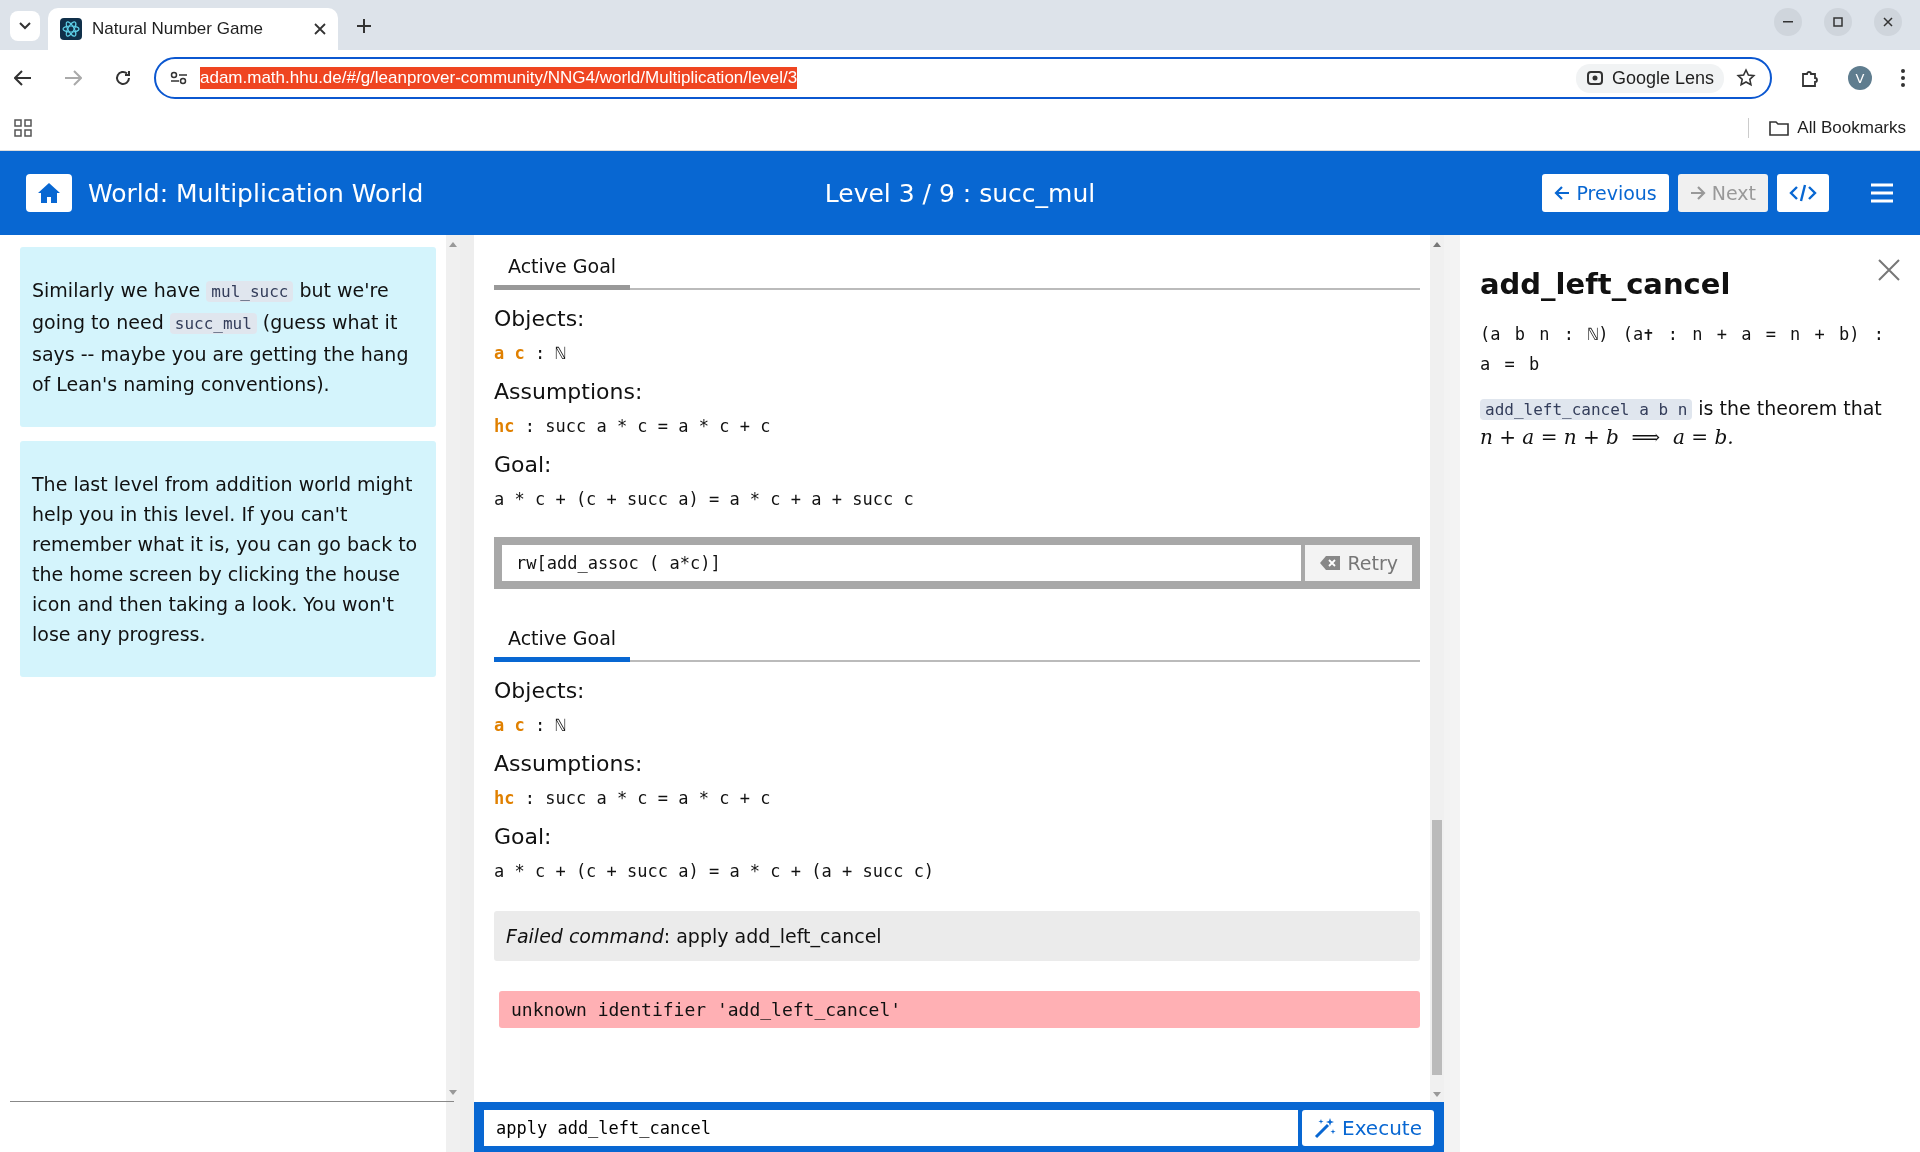 This screenshot has width=1920, height=1152. I want to click on code-icon, so click(1803, 193).